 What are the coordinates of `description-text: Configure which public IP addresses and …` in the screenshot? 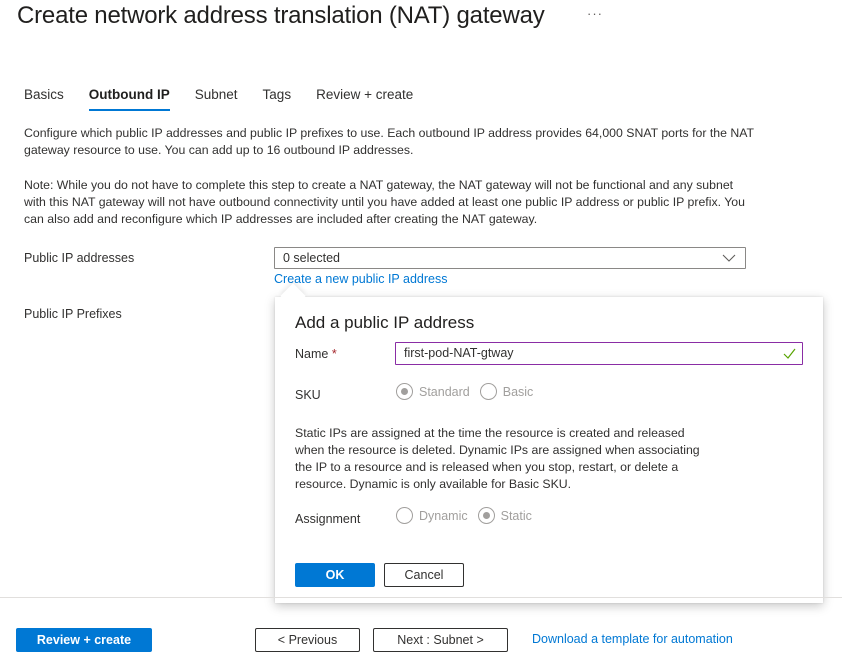 It's located at (389, 141).